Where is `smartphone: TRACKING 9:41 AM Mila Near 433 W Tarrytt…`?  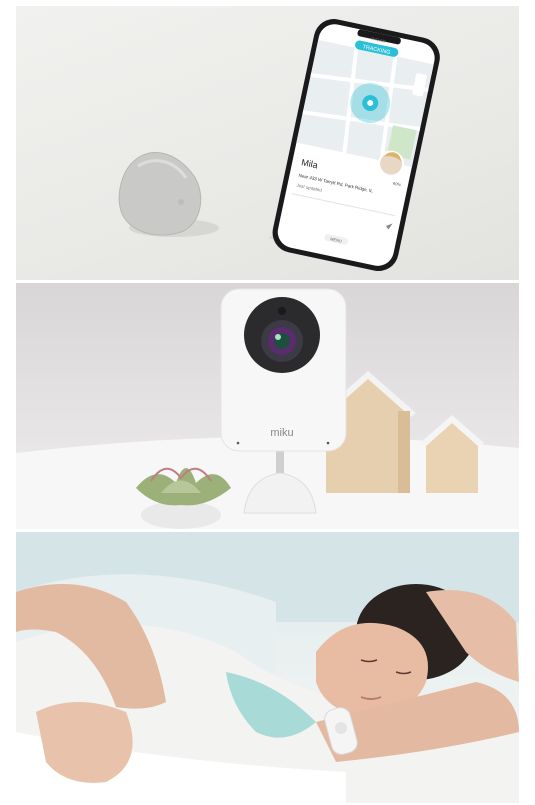 smartphone: TRACKING 9:41 AM Mila Near 433 W Tarrytt… is located at coordinates (356, 145).